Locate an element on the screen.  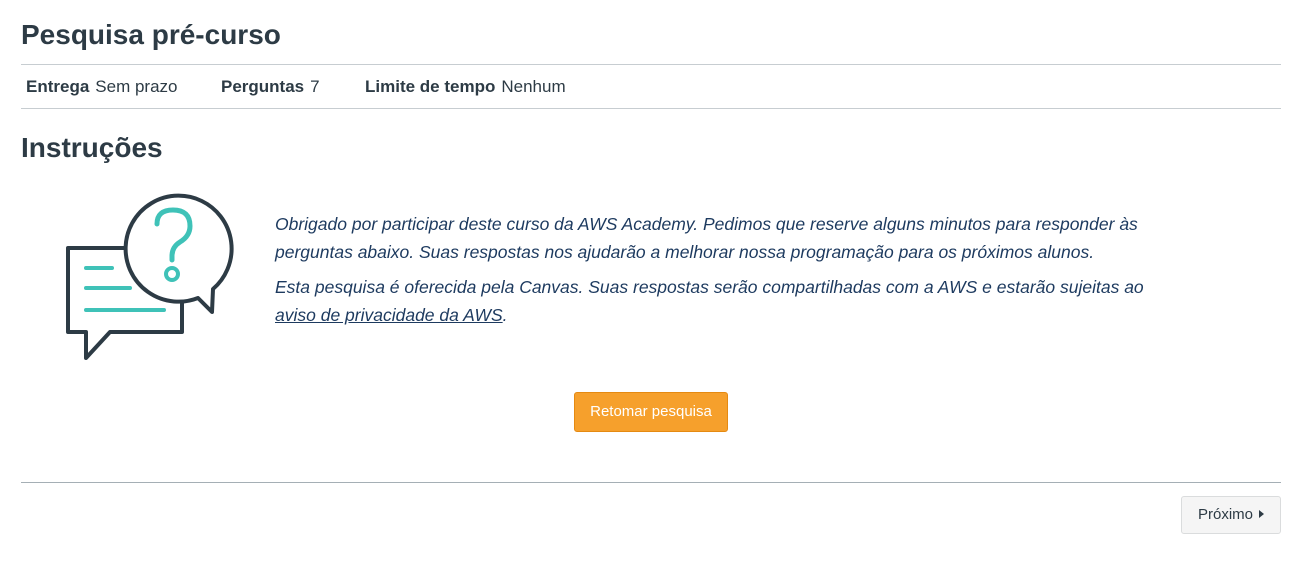
page-title: Pesquisa pré-curso is located at coordinates (151, 34).